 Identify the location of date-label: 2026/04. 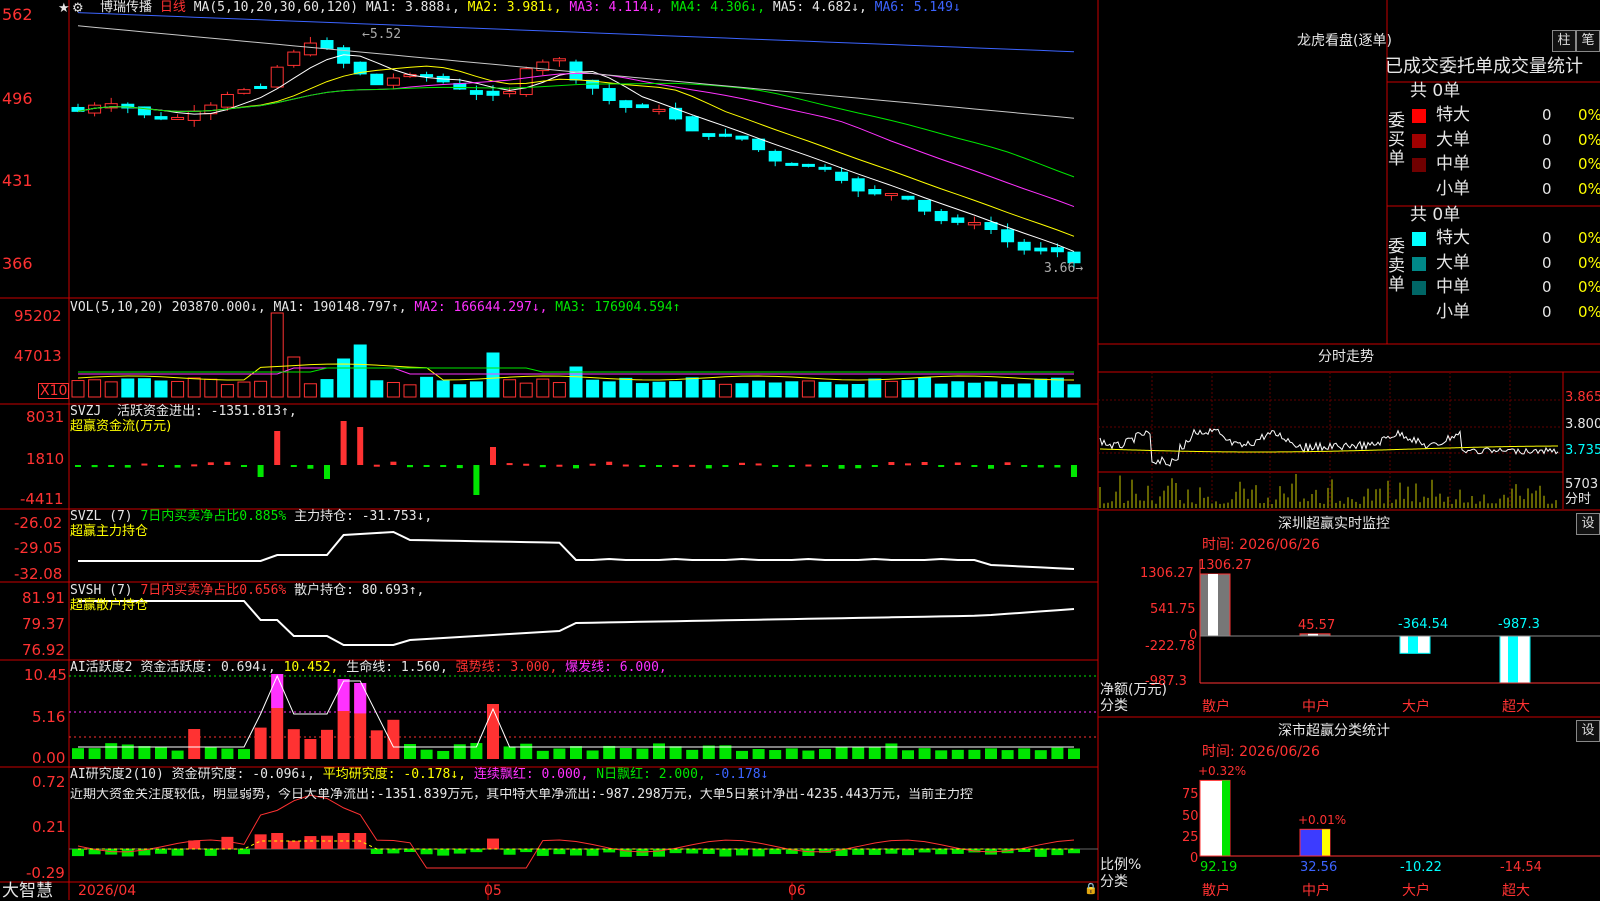
(107, 891).